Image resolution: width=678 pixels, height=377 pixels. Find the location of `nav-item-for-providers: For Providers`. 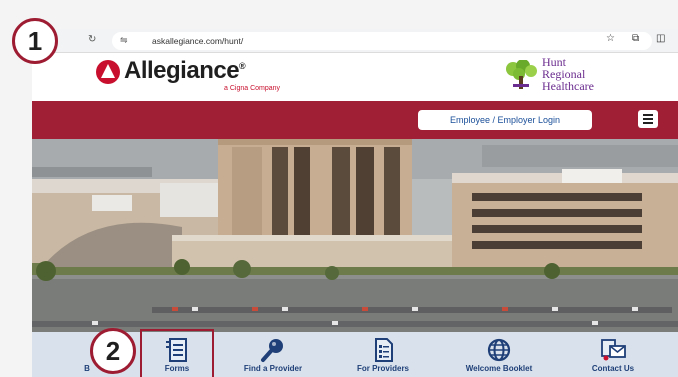

nav-item-for-providers: For Providers is located at coordinates (383, 354).